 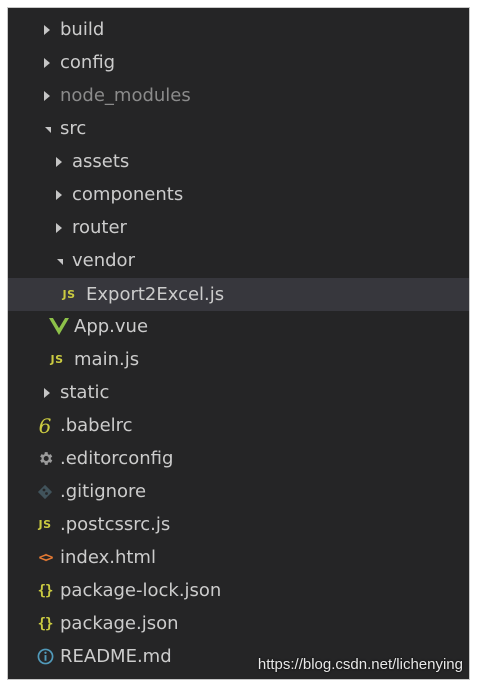 I want to click on tree-item-label: package.json, so click(x=119, y=623).